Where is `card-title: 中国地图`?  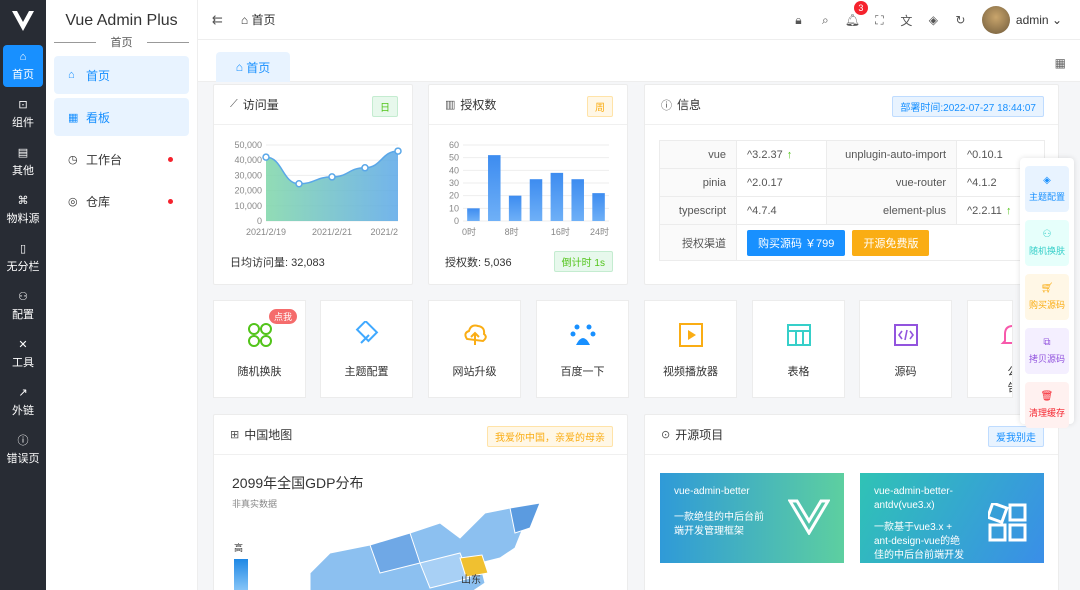 card-title: 中国地图 is located at coordinates (268, 435).